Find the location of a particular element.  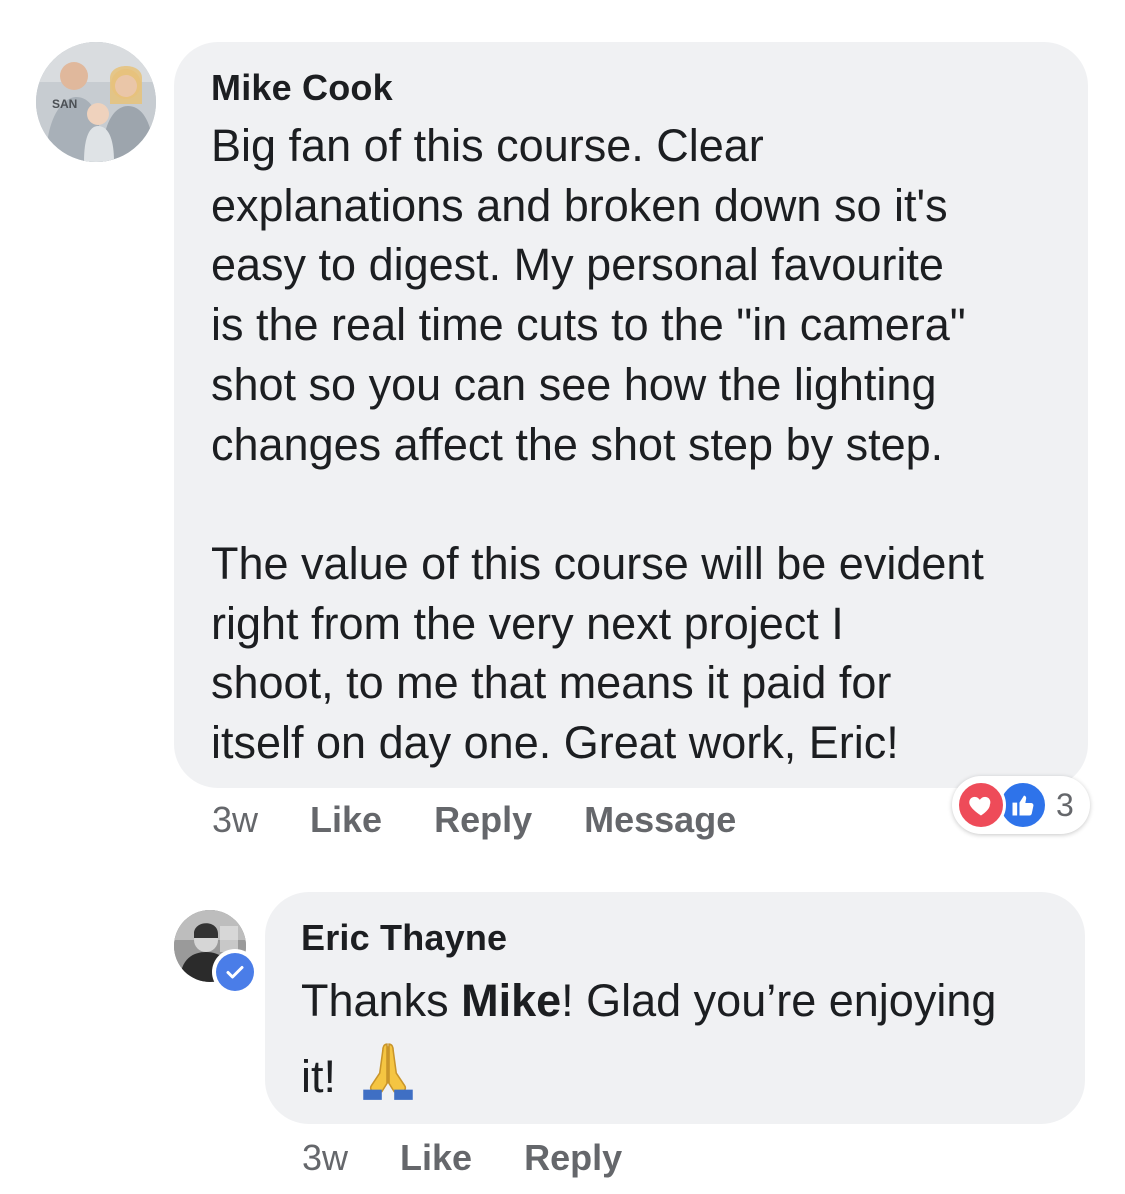

folded-hands-emoji-icon is located at coordinates (388, 1071).